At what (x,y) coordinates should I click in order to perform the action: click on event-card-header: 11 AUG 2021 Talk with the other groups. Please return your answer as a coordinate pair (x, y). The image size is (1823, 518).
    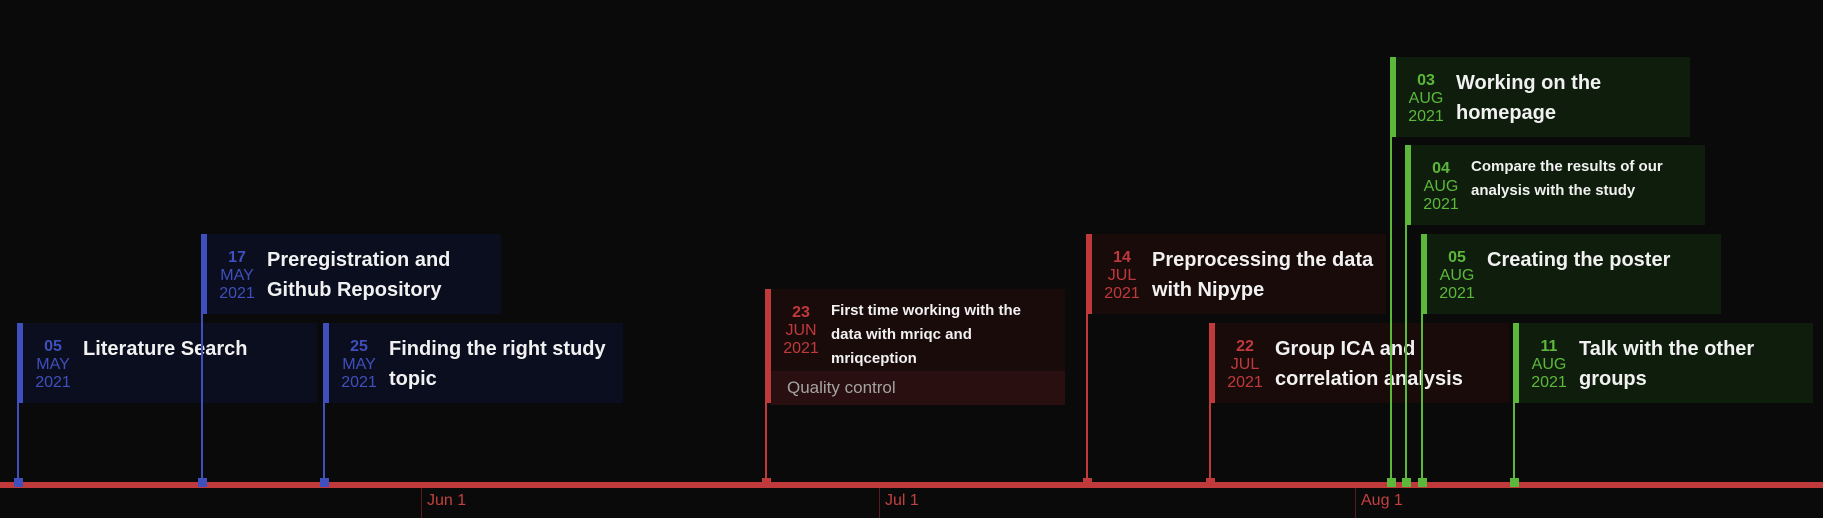
    Looking at the image, I should click on (1666, 363).